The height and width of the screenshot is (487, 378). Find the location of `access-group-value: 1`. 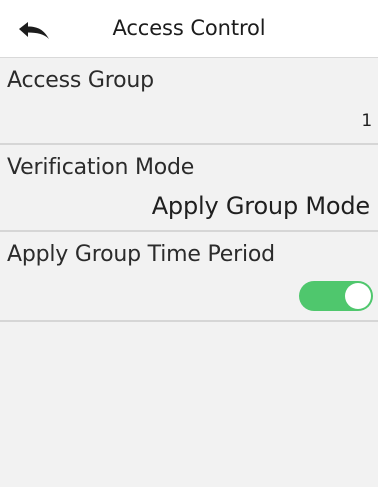

access-group-value: 1 is located at coordinates (366, 121).